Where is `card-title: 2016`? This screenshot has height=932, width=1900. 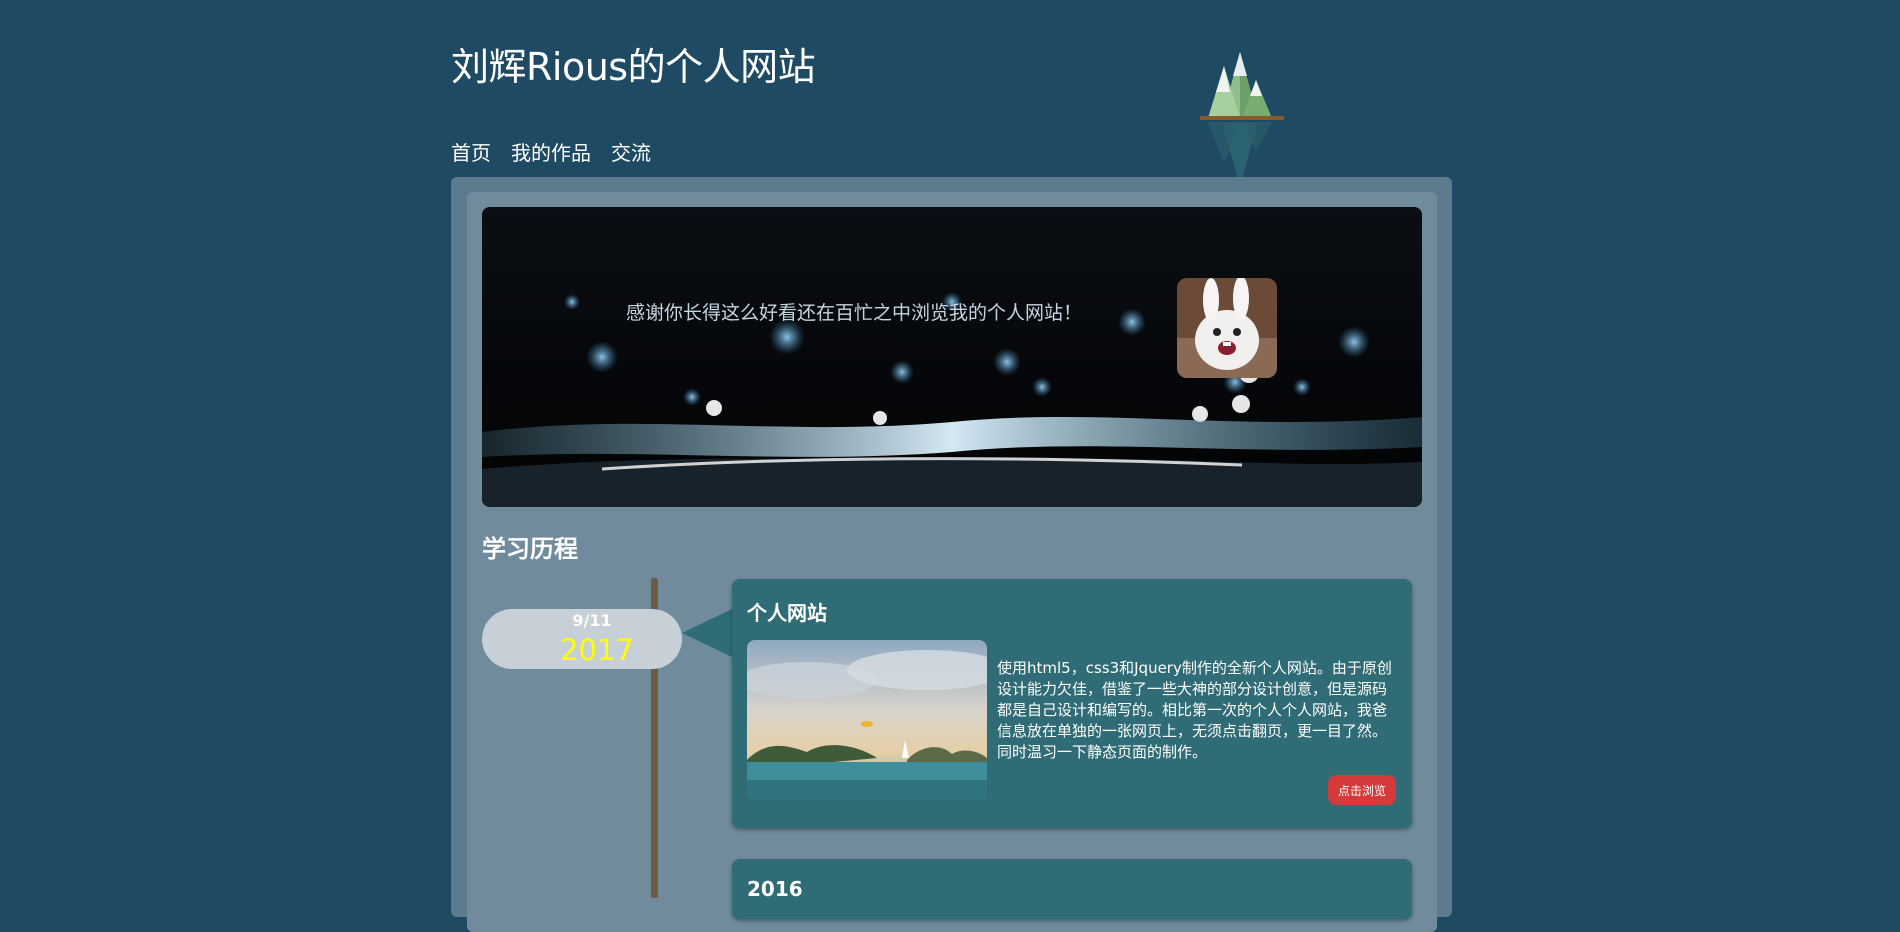 card-title: 2016 is located at coordinates (775, 889).